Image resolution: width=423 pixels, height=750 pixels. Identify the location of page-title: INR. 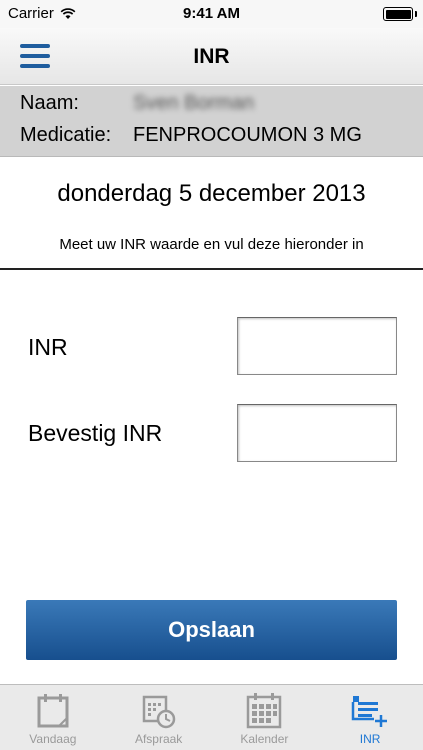
(211, 56).